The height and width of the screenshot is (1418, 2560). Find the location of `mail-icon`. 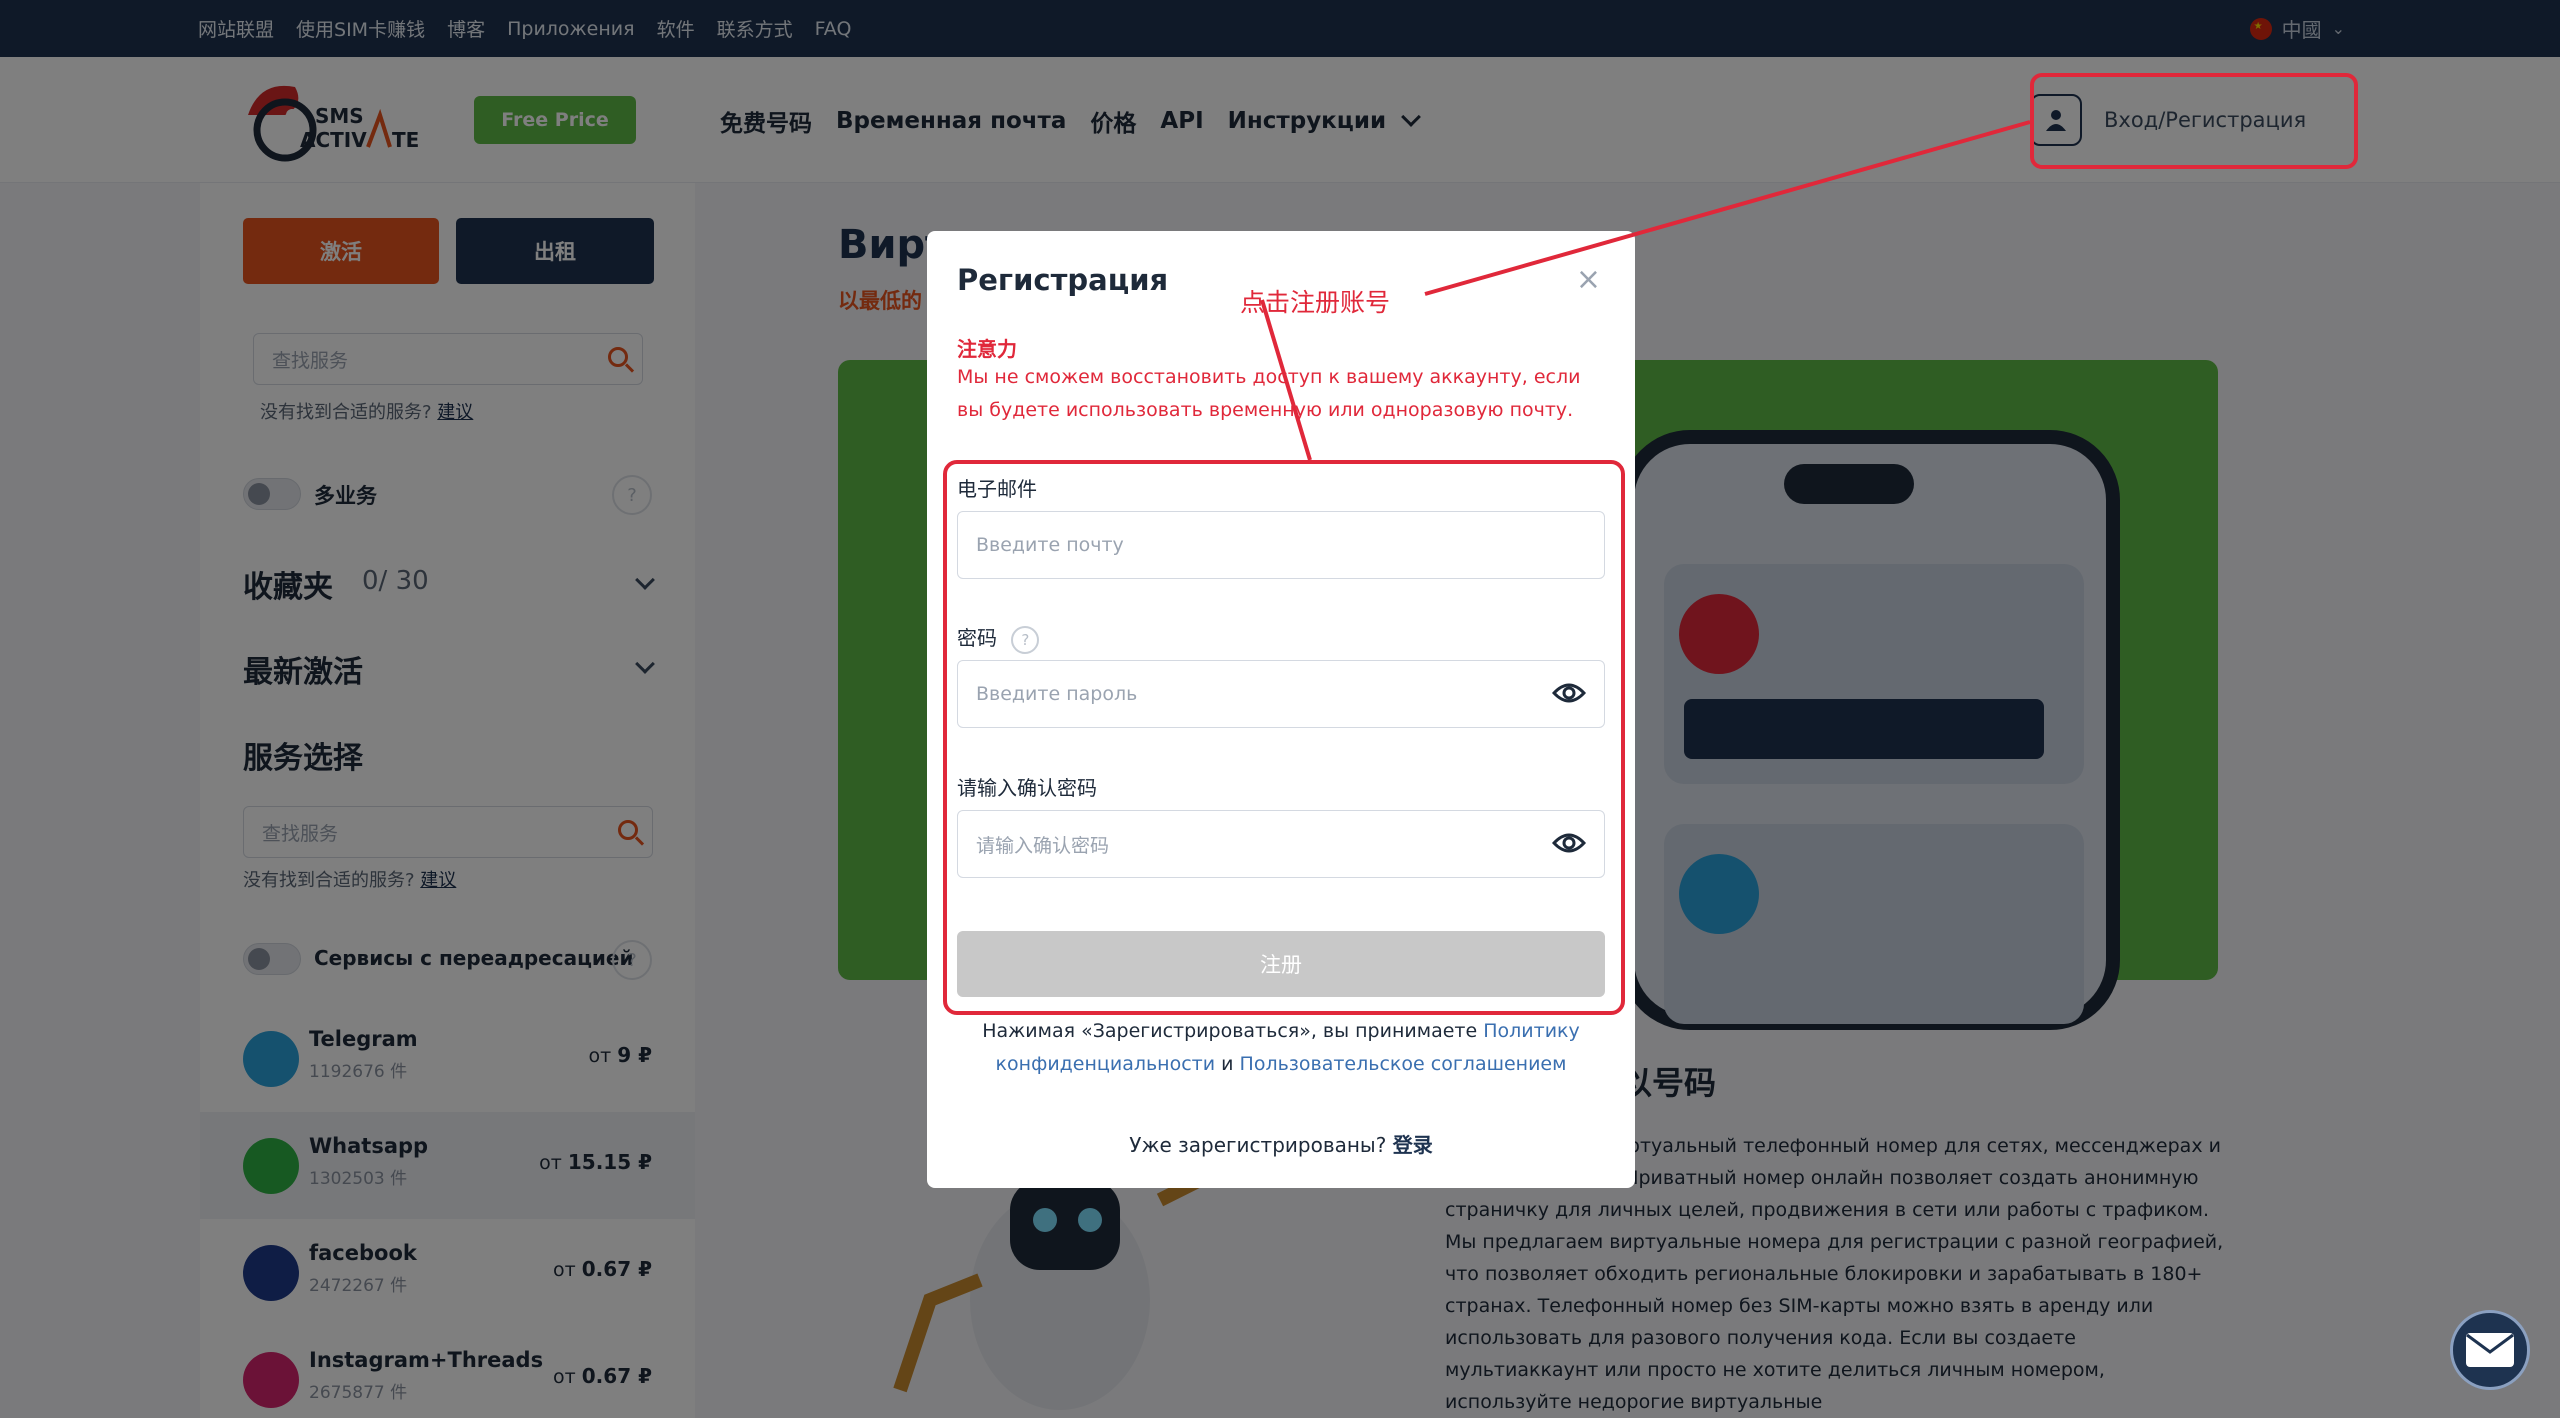

mail-icon is located at coordinates (2490, 1350).